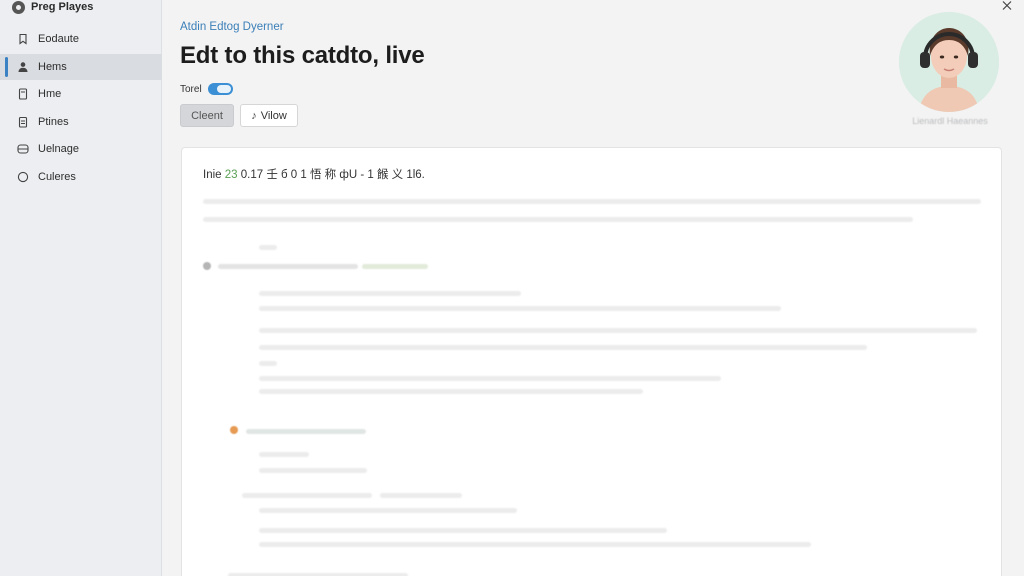  I want to click on music-note-icon: ♪, so click(254, 115).